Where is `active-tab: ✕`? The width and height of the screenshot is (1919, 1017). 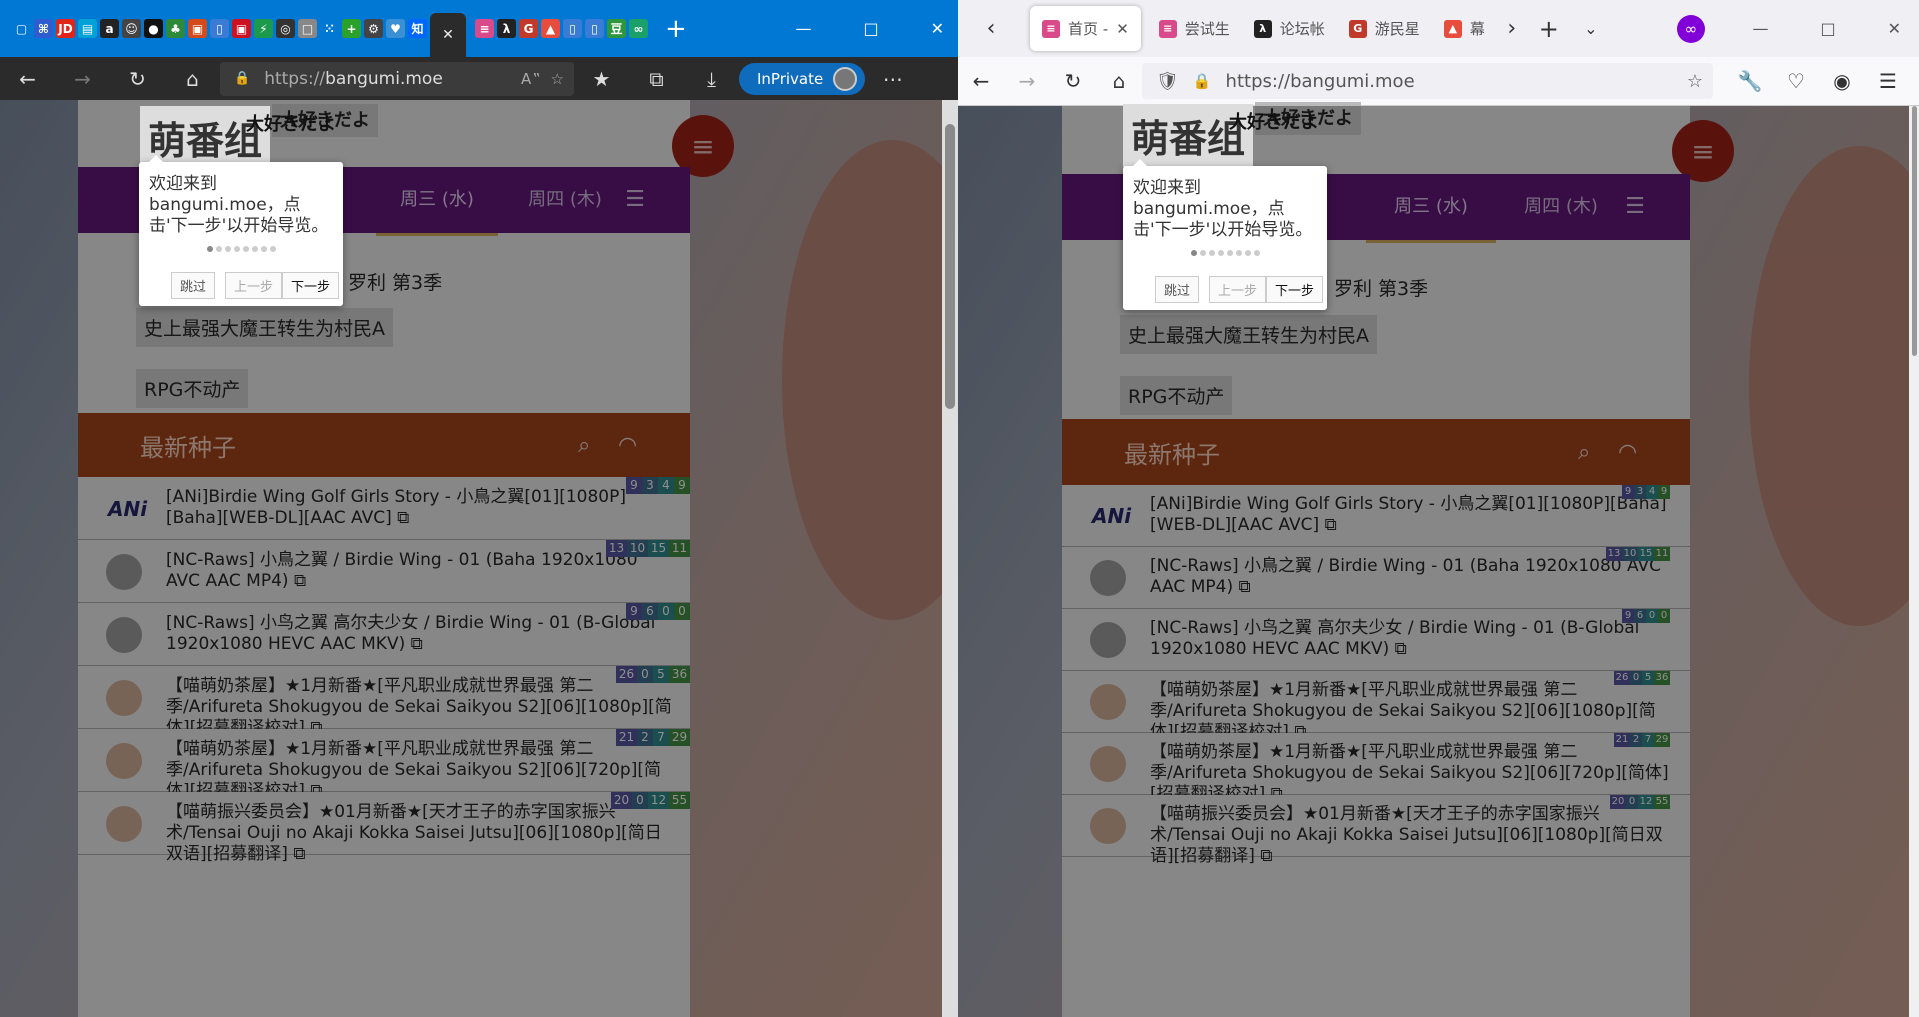
active-tab: ✕ is located at coordinates (448, 35).